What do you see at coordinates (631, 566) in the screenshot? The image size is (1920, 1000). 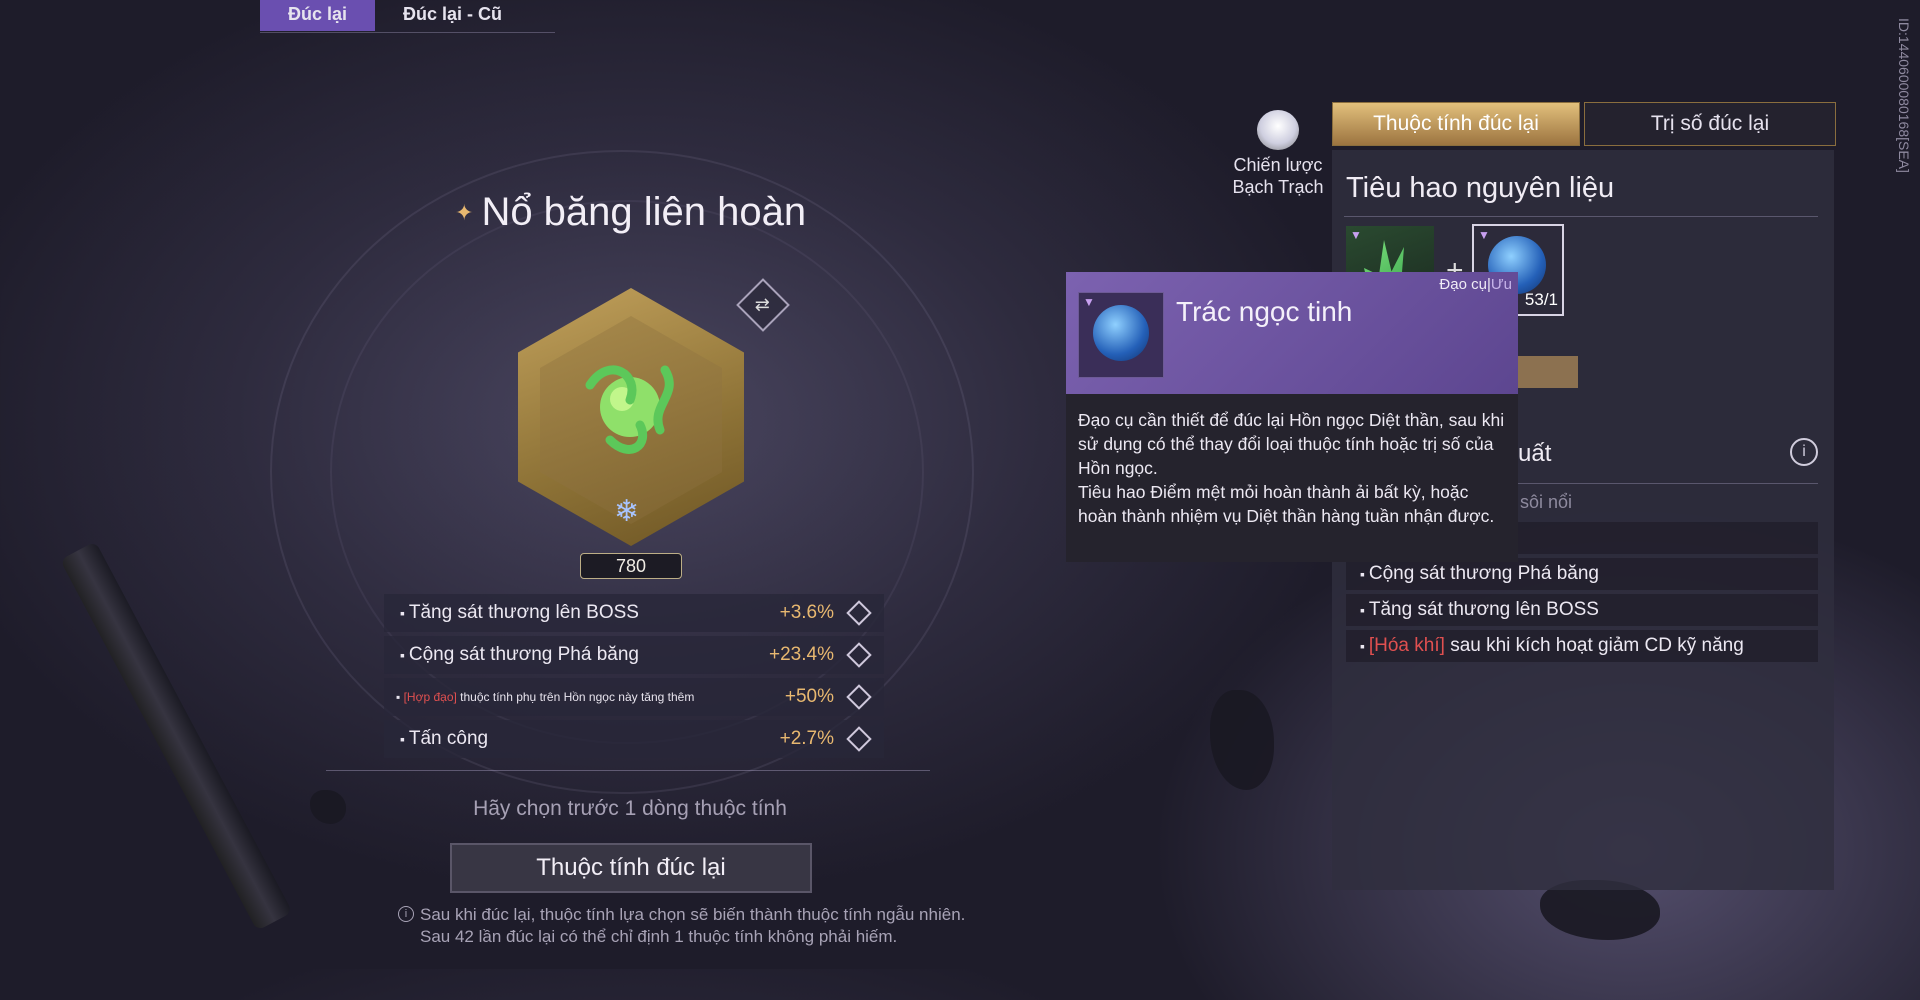 I see `item-score: 780` at bounding box center [631, 566].